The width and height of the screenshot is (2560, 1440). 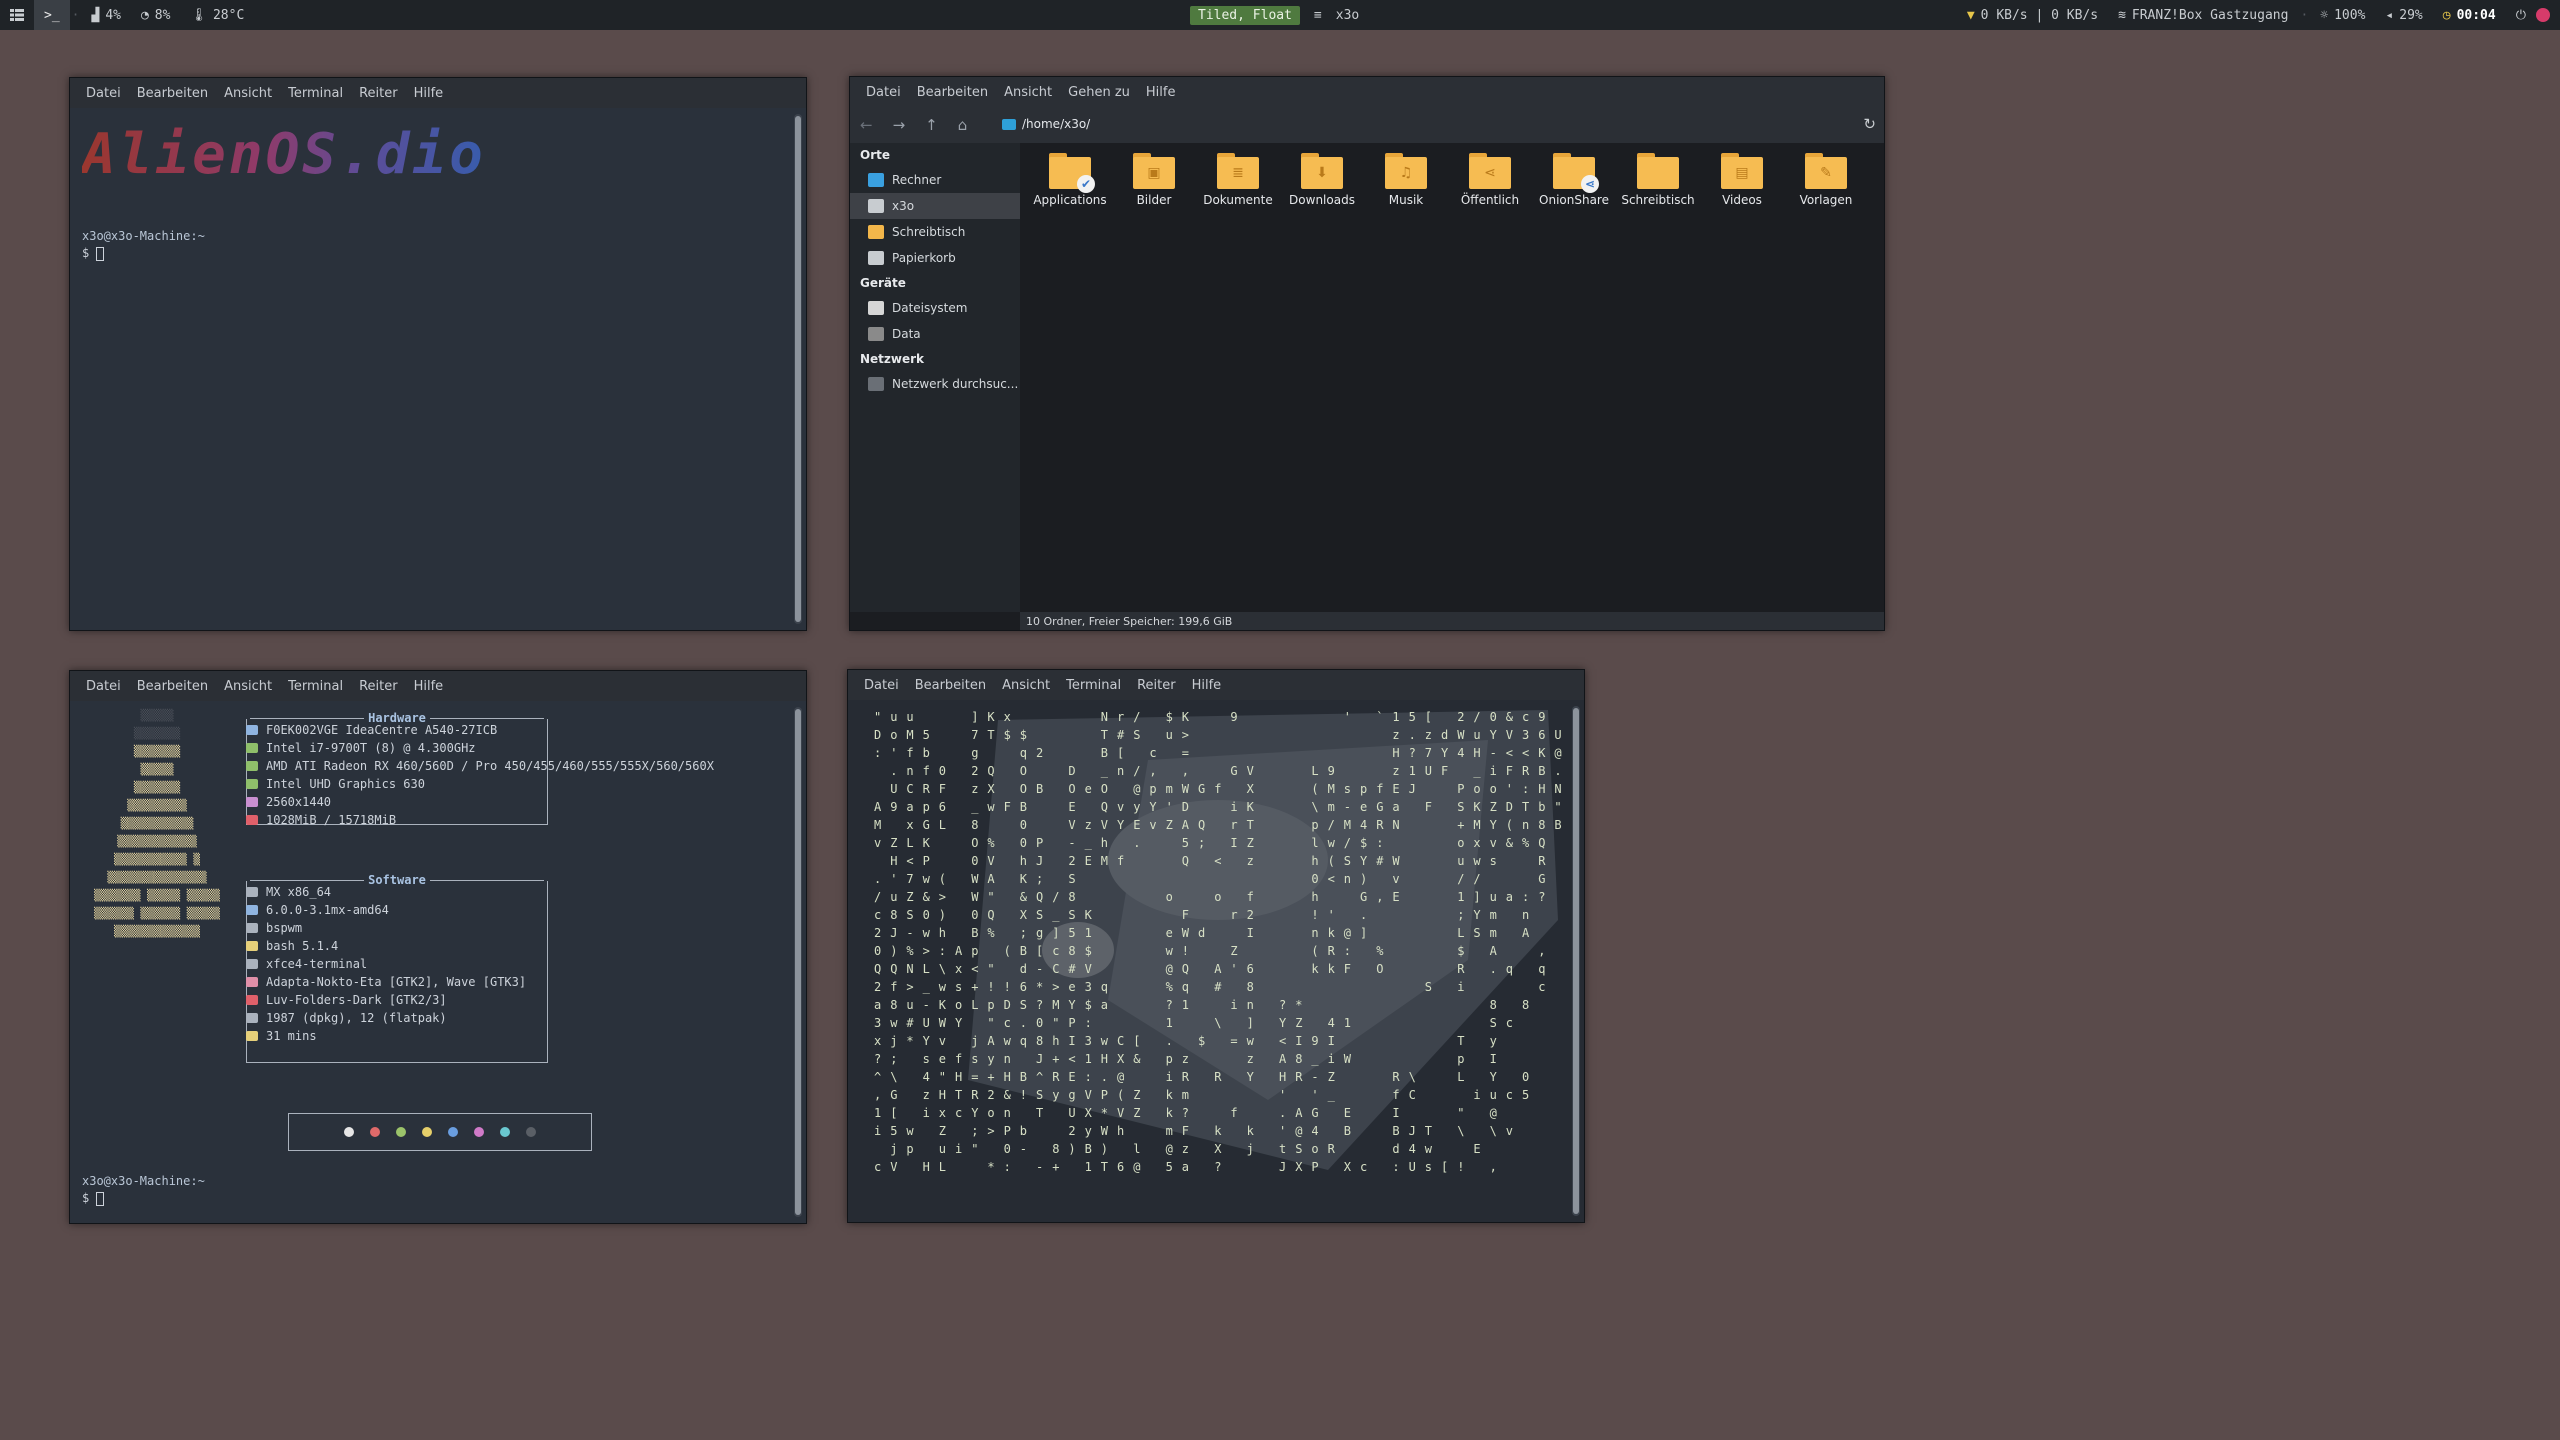 What do you see at coordinates (1869, 124) in the screenshot?
I see `reload-icon: ↻` at bounding box center [1869, 124].